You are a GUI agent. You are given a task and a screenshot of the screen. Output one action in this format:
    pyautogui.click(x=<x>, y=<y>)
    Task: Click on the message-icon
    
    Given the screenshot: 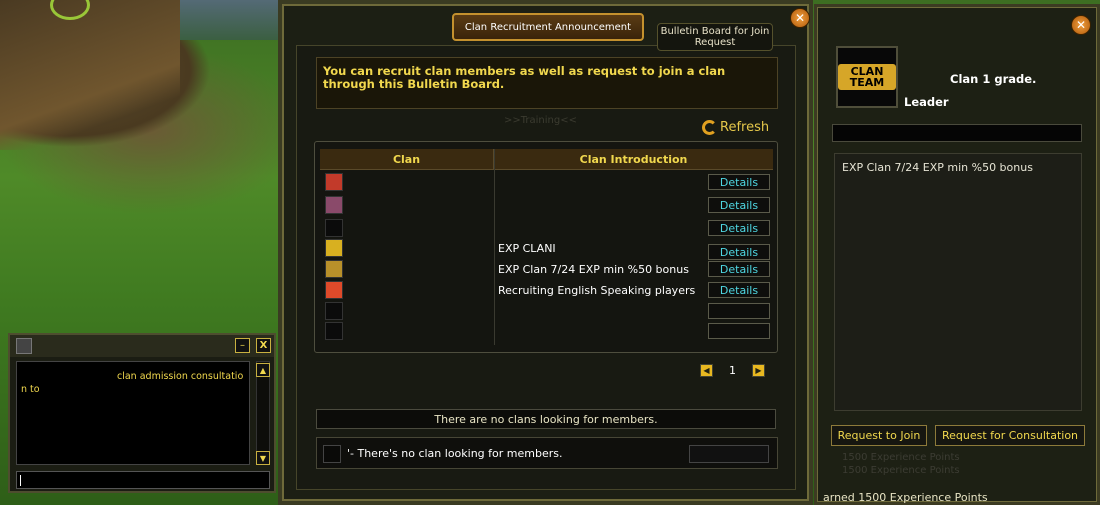 What is the action you would take?
    pyautogui.click(x=332, y=454)
    